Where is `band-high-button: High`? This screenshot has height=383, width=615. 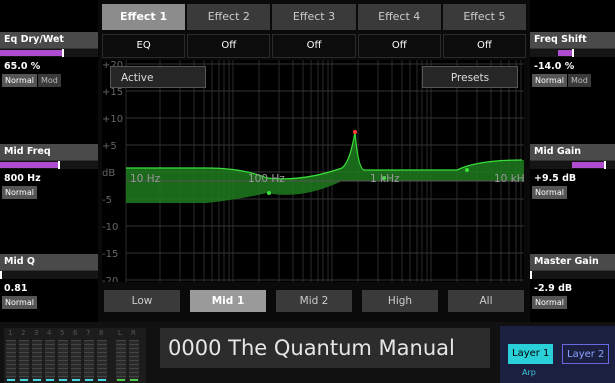 band-high-button: High is located at coordinates (400, 301).